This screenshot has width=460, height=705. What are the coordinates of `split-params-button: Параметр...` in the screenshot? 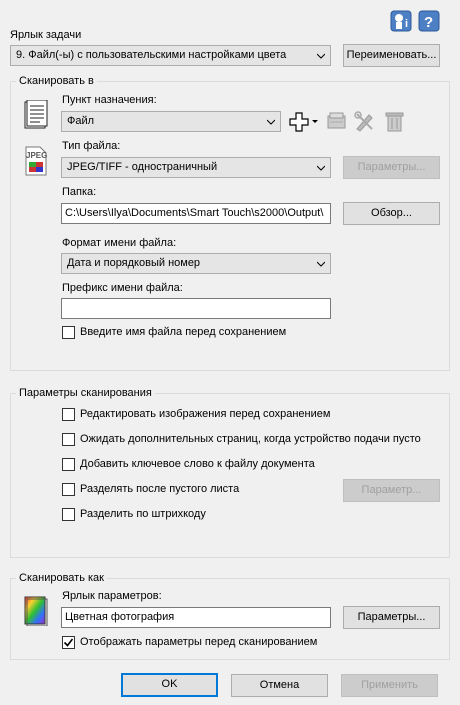 It's located at (391, 490).